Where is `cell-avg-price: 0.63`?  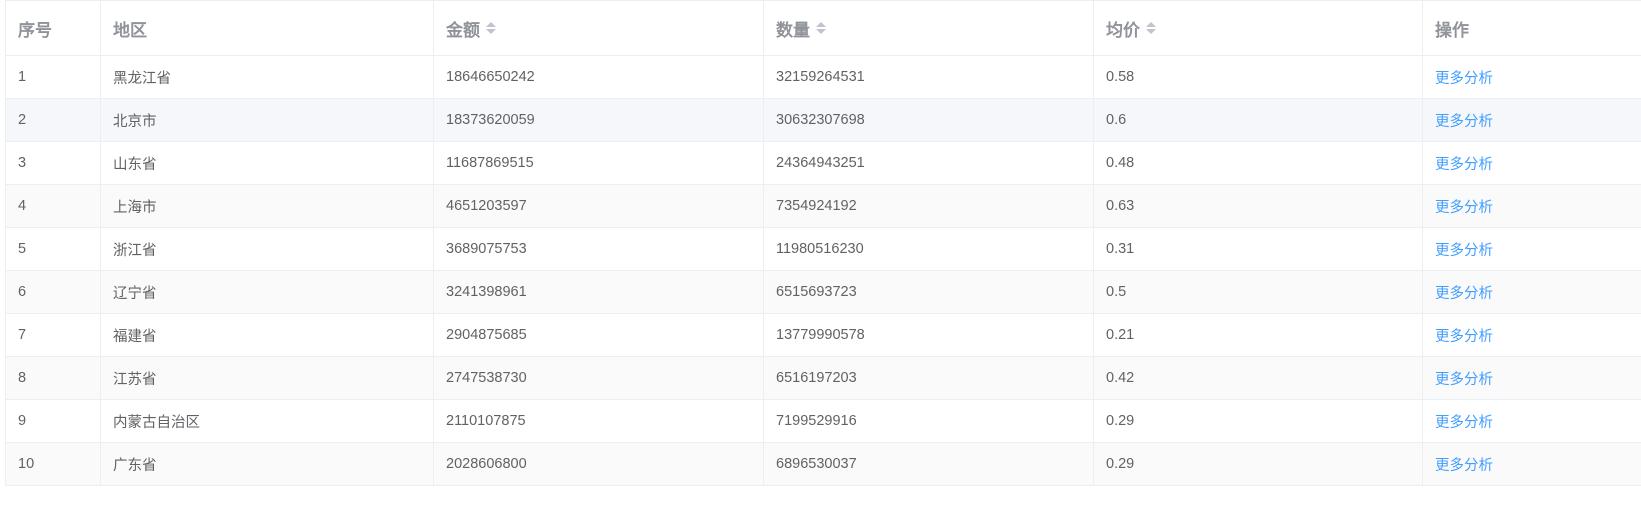 cell-avg-price: 0.63 is located at coordinates (1258, 206).